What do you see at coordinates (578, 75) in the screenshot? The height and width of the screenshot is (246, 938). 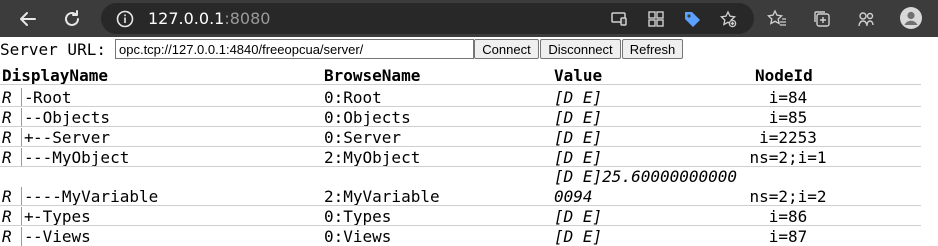 I see `header-value: Value` at bounding box center [578, 75].